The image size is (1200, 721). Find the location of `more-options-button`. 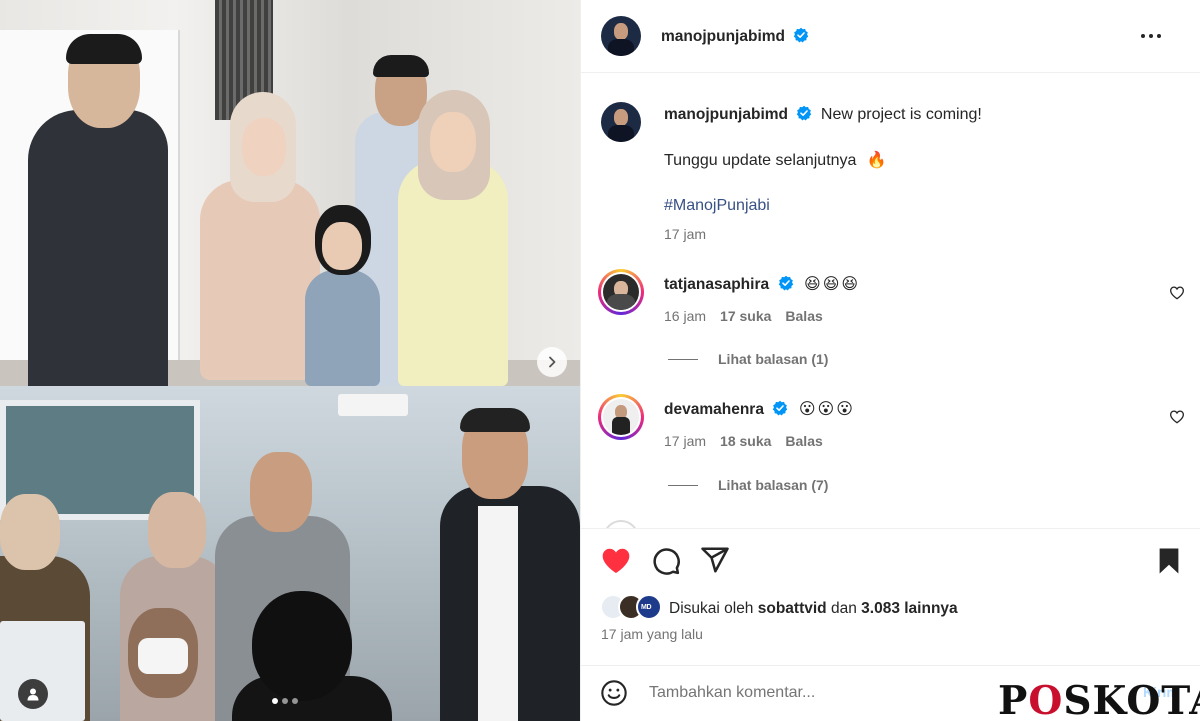

more-options-button is located at coordinates (1154, 36).